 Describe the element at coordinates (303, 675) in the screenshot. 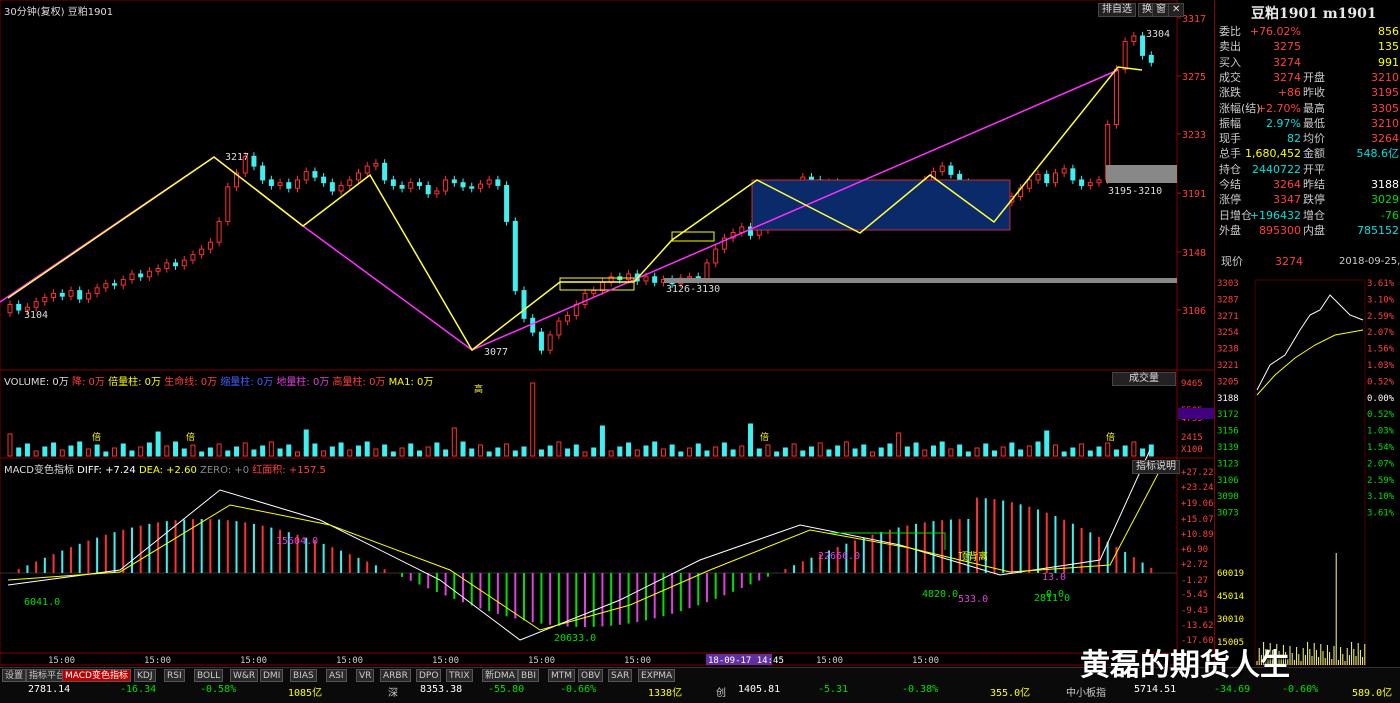

I see `indicator-tab: BIAS` at that location.